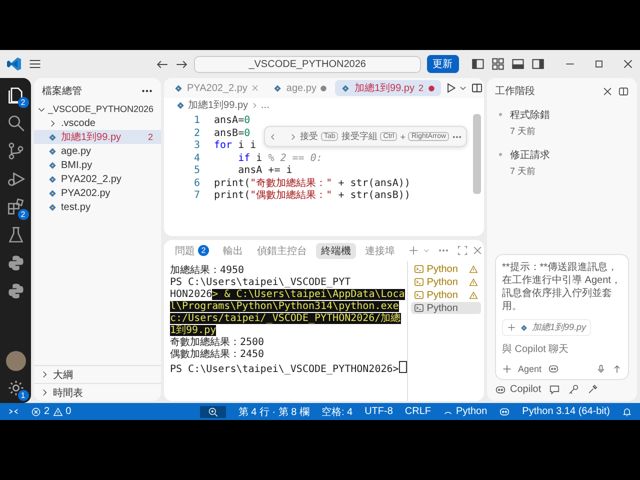  What do you see at coordinates (450, 88) in the screenshot?
I see `run-icon` at bounding box center [450, 88].